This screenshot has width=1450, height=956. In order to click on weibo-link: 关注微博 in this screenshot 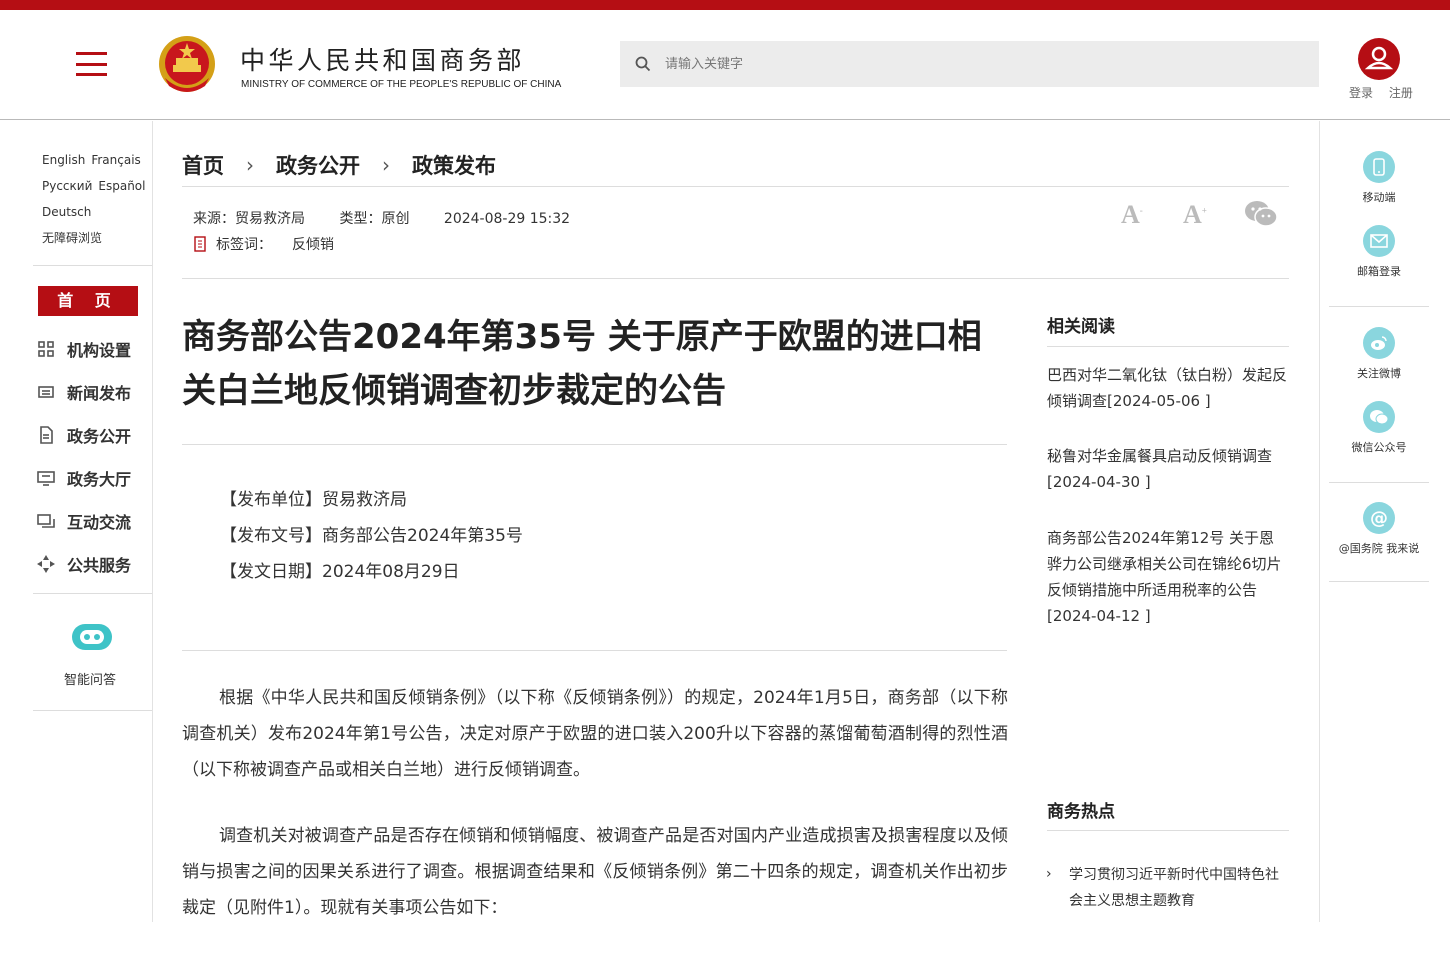, I will do `click(1379, 354)`.